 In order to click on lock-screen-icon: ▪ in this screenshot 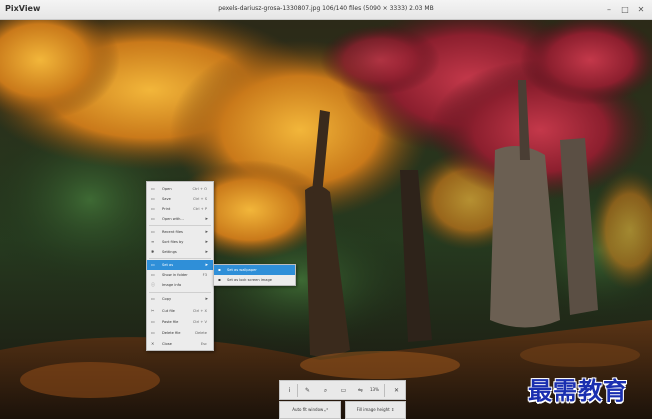, I will do `click(219, 279)`.